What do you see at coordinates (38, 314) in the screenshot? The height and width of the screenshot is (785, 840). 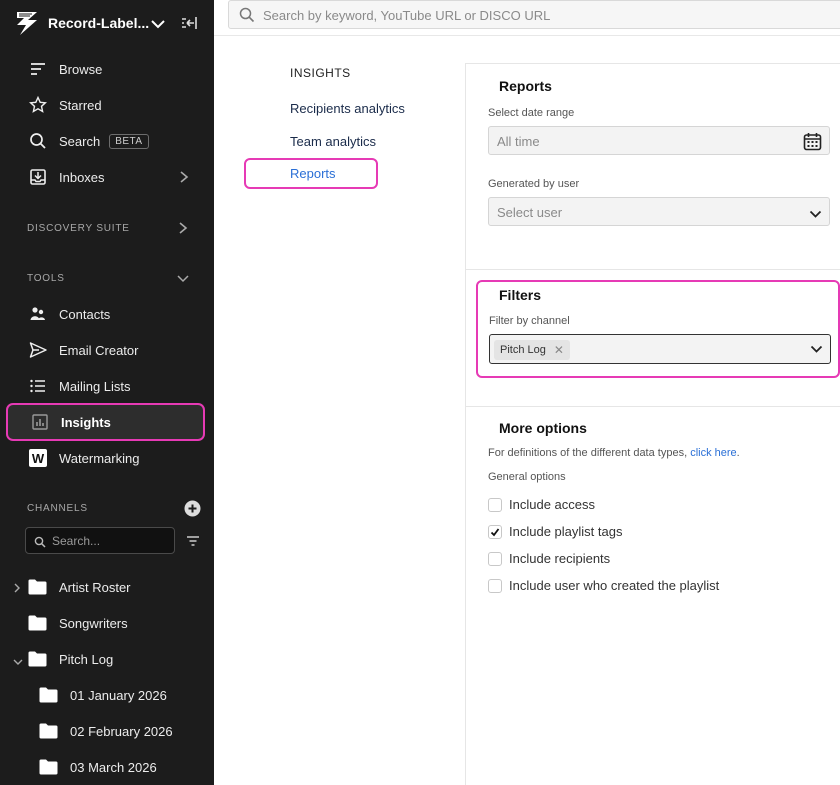 I see `contacts-icon` at bounding box center [38, 314].